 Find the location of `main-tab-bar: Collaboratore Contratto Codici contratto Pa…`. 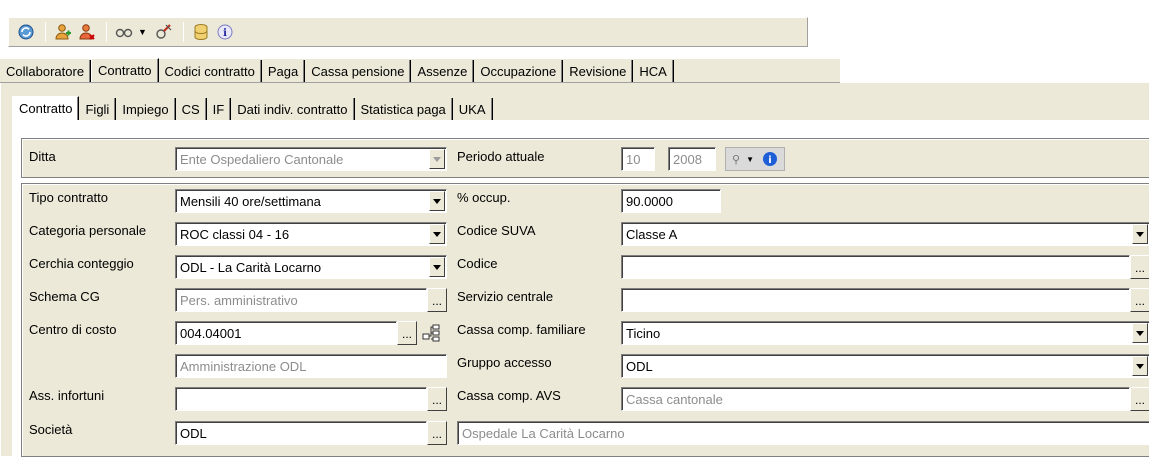

main-tab-bar: Collaboratore Contratto Codici contratto Pa… is located at coordinates (420, 70).